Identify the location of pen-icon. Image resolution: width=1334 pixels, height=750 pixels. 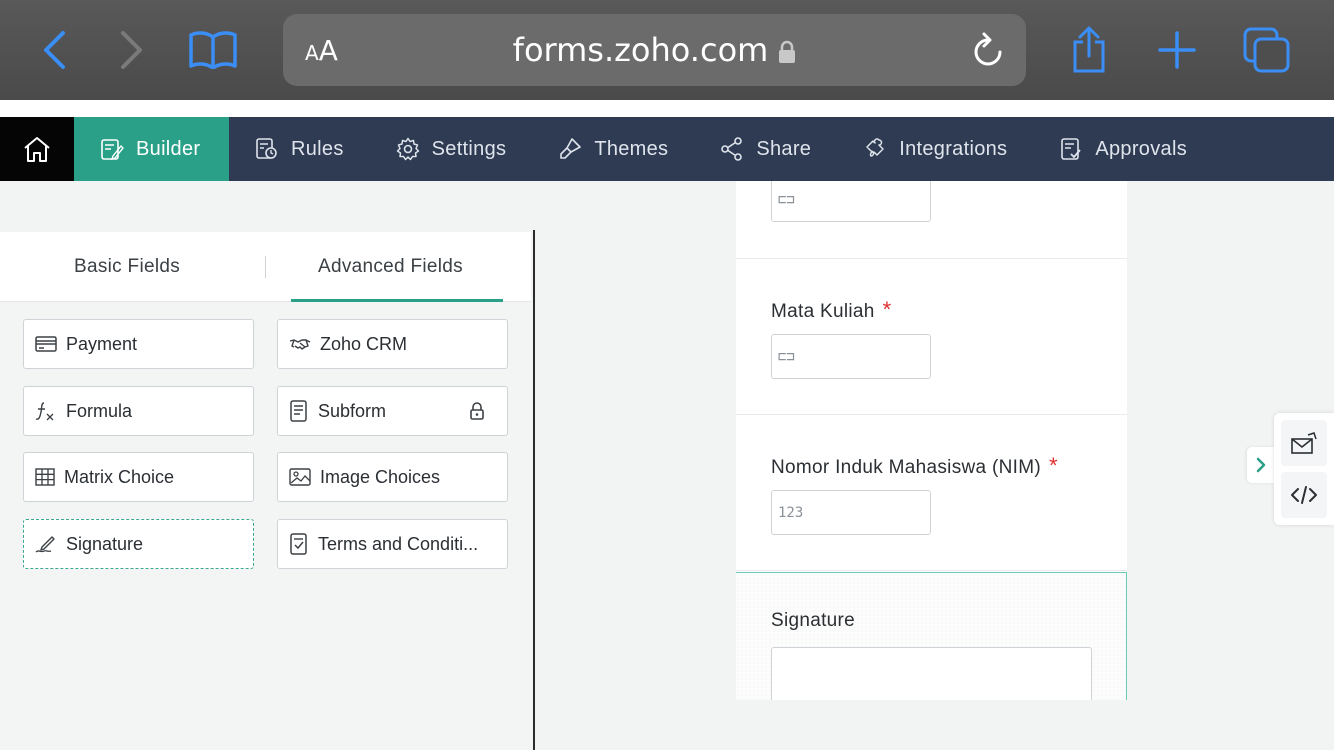
(45, 544).